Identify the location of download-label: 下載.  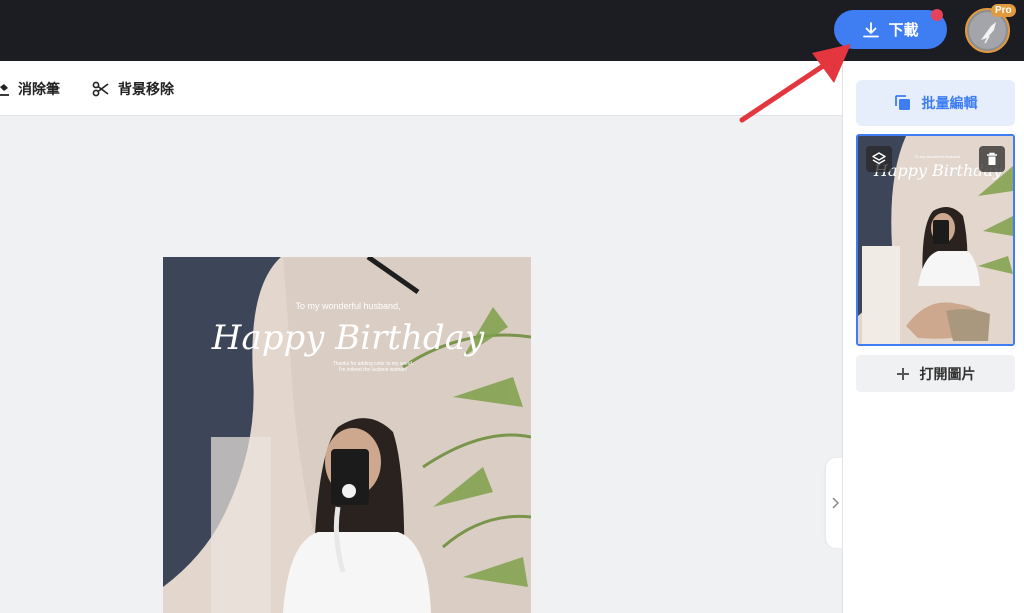
(903, 30).